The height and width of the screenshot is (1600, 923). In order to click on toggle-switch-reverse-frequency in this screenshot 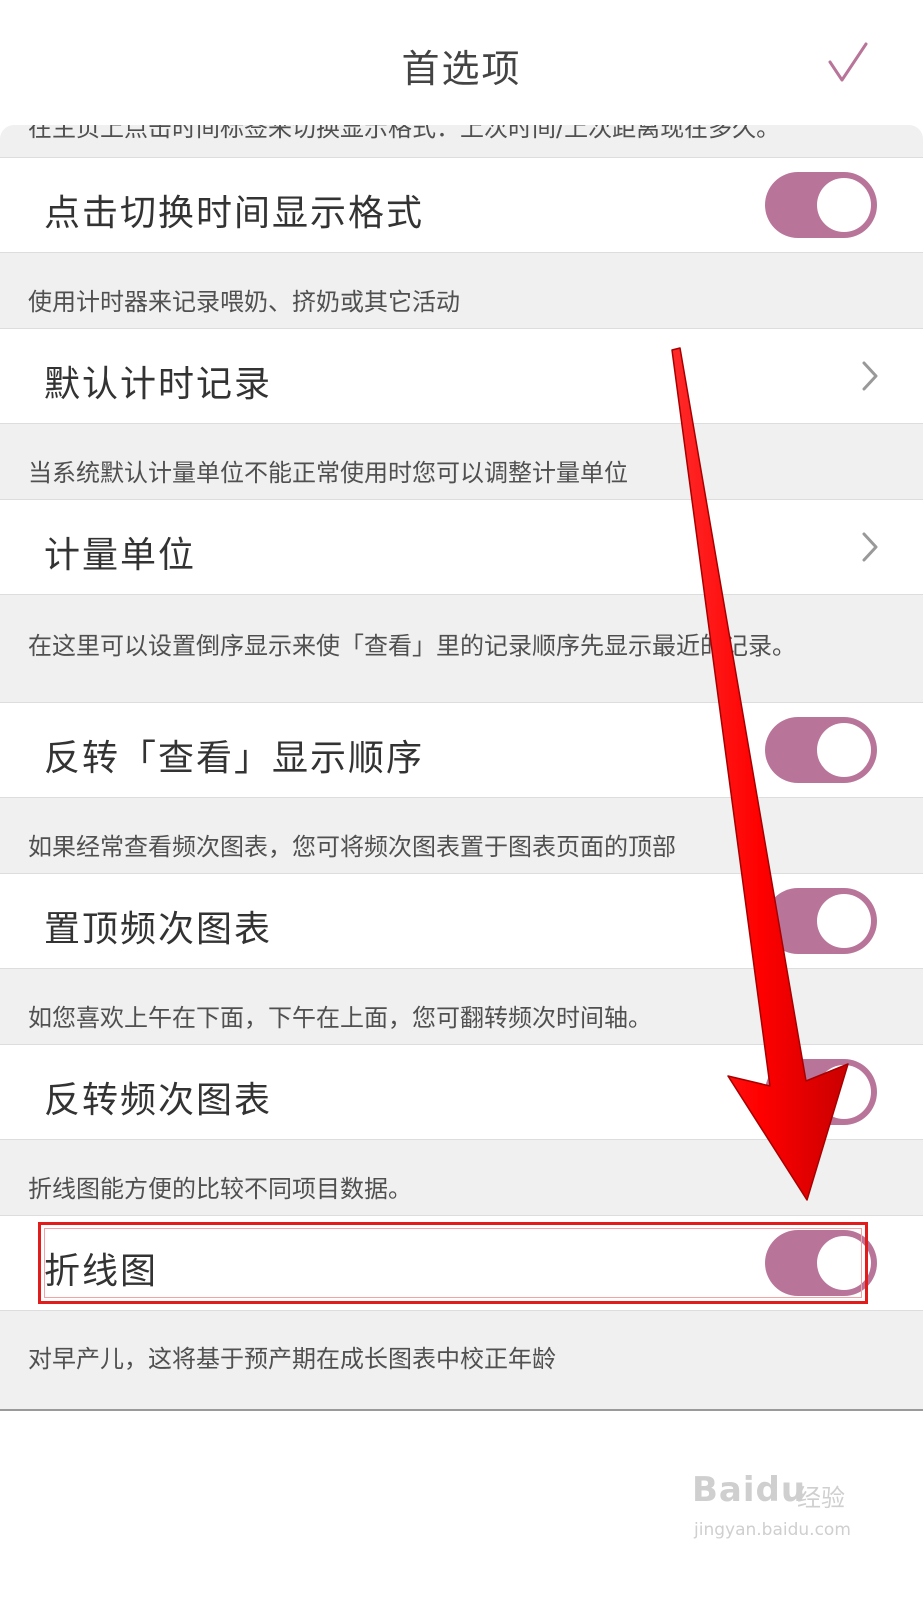, I will do `click(821, 1092)`.